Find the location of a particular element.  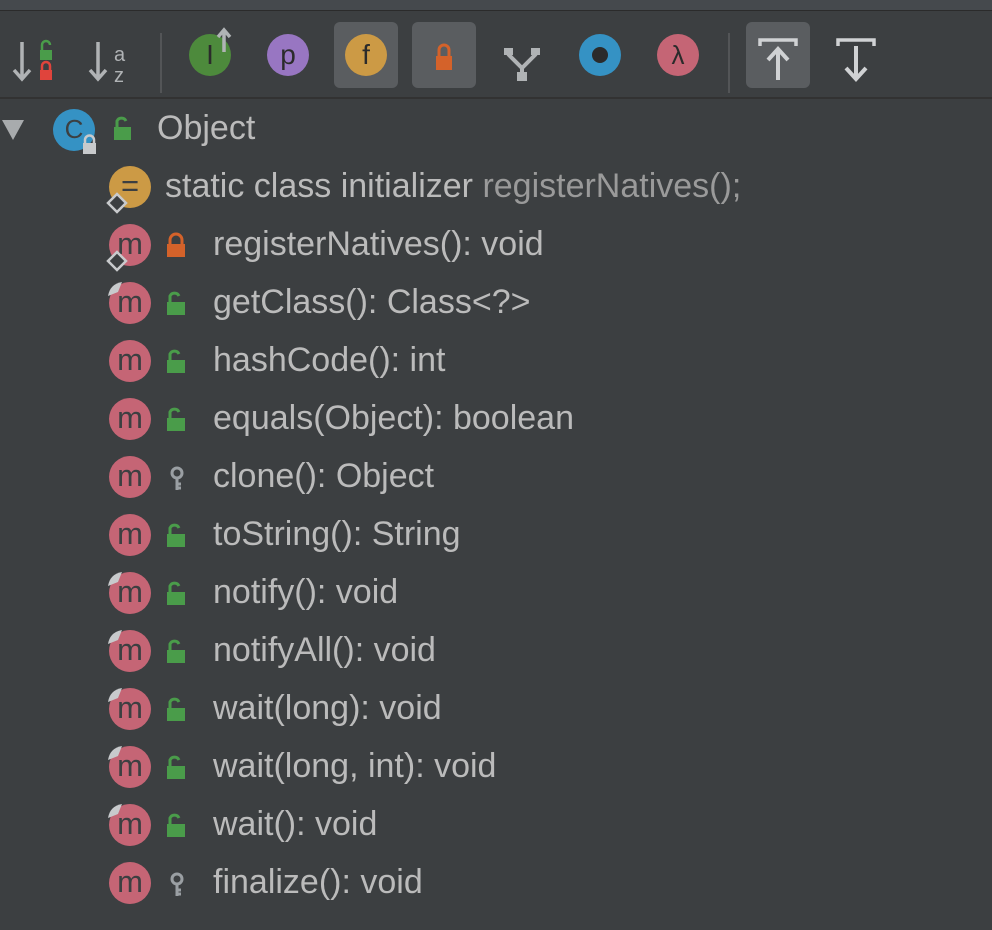

tree-row-method: m wait(): void is located at coordinates (496, 825).